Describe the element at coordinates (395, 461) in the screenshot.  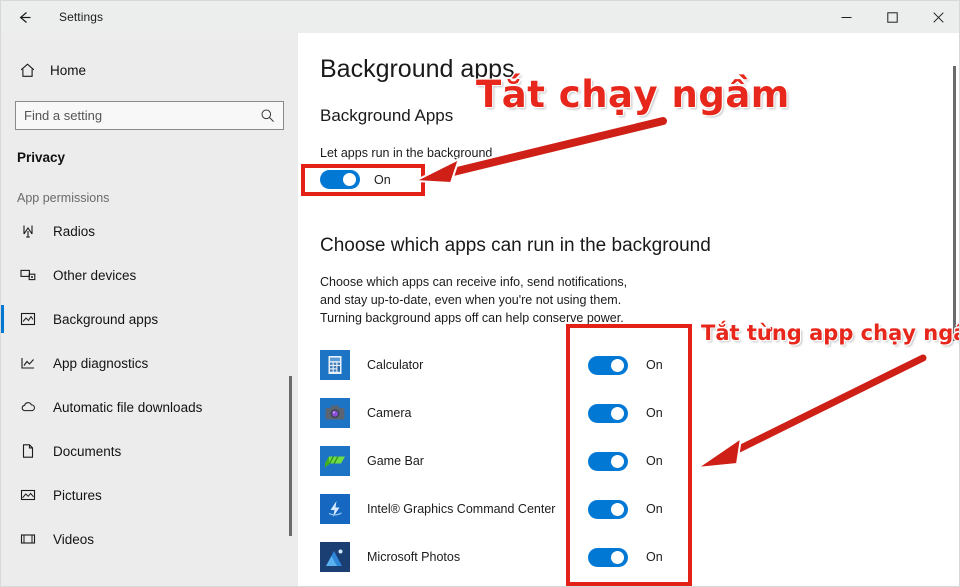
I see `app-name: Game Bar` at that location.